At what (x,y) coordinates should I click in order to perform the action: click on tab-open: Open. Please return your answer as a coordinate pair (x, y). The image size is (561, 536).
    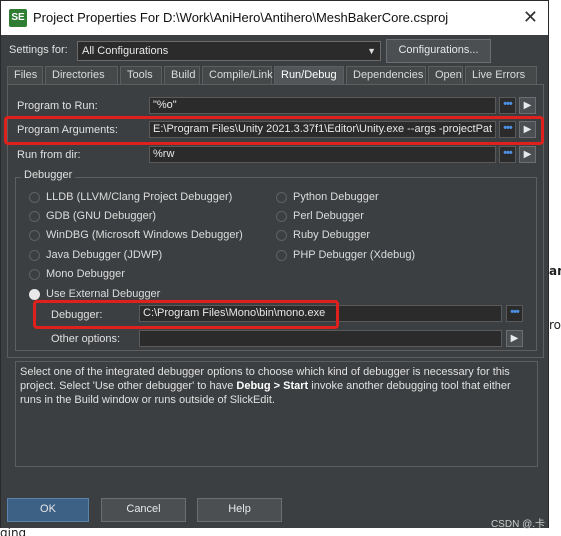
    Looking at the image, I should click on (445, 75).